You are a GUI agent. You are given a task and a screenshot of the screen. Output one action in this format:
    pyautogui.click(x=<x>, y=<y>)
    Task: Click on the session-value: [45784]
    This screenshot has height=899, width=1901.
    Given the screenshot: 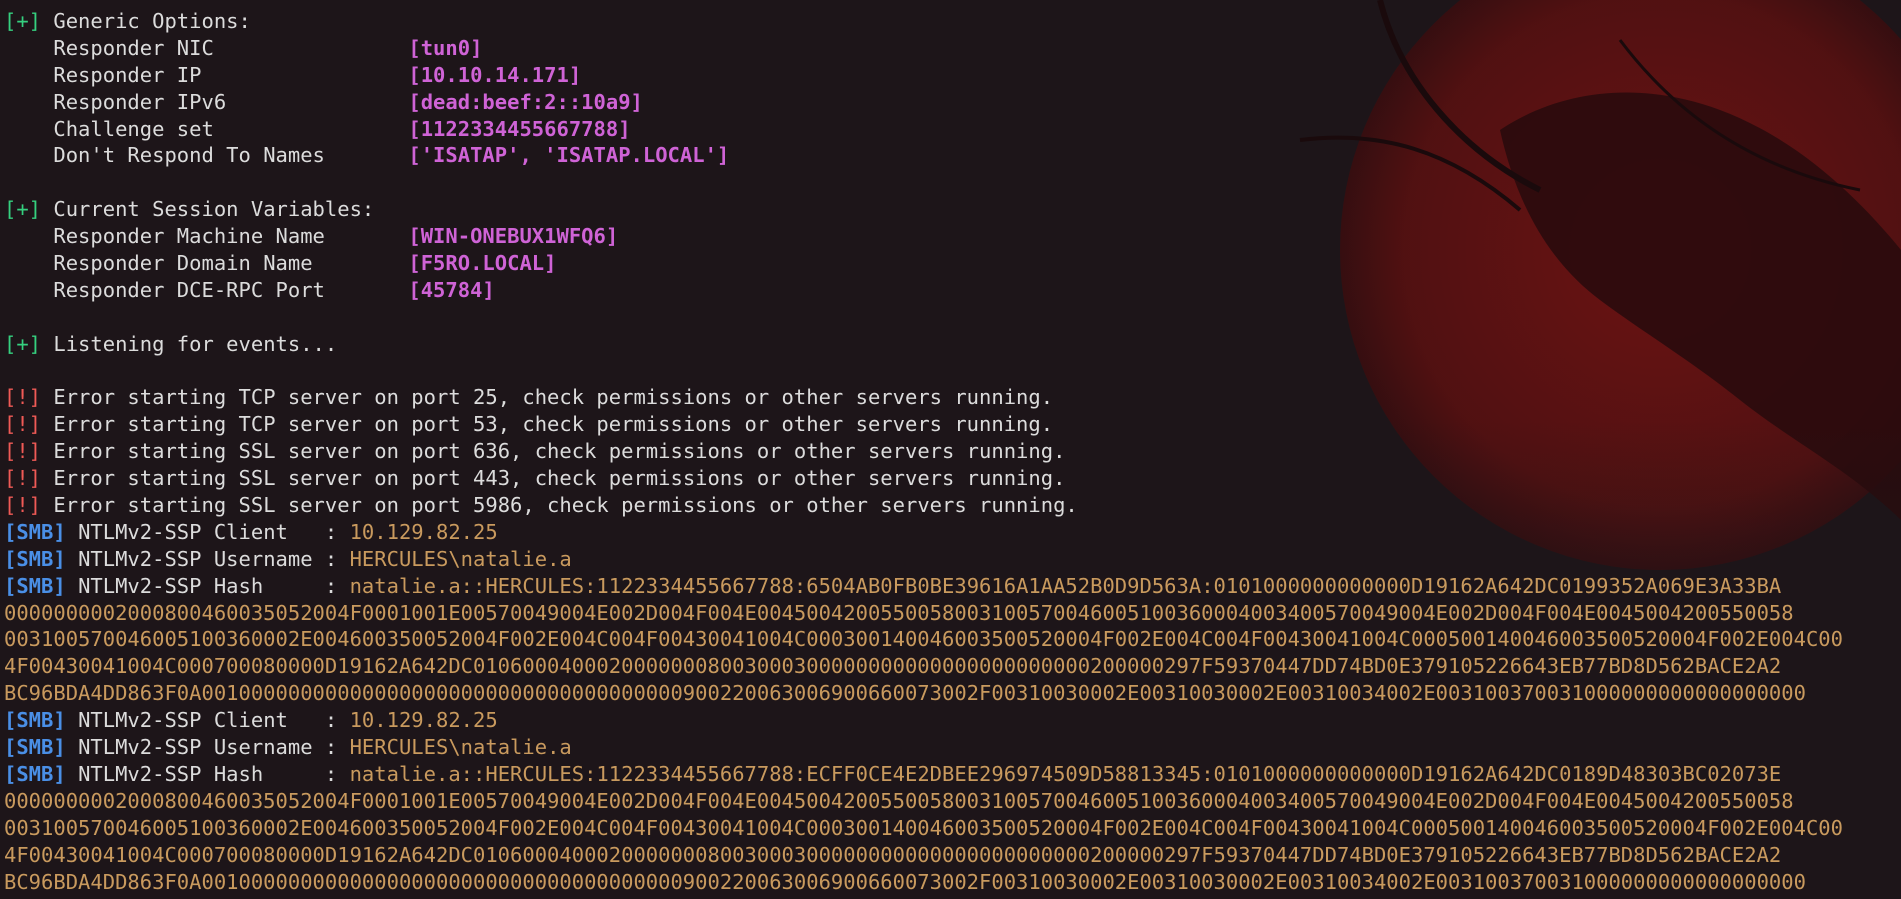 What is the action you would take?
    pyautogui.click(x=451, y=289)
    